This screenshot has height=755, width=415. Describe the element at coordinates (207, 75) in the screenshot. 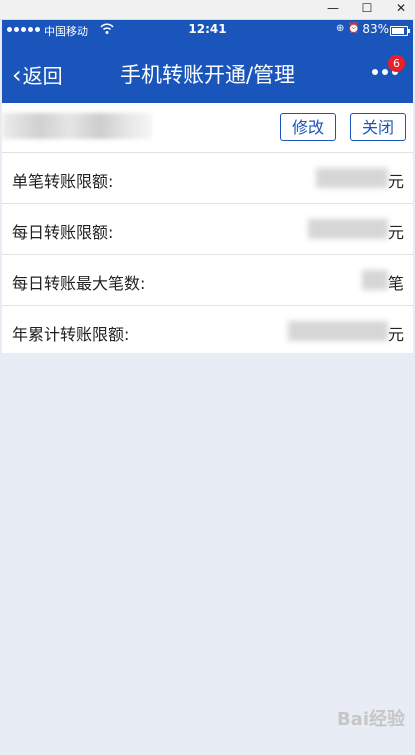

I see `page-title: 手机转账开通/管理` at that location.